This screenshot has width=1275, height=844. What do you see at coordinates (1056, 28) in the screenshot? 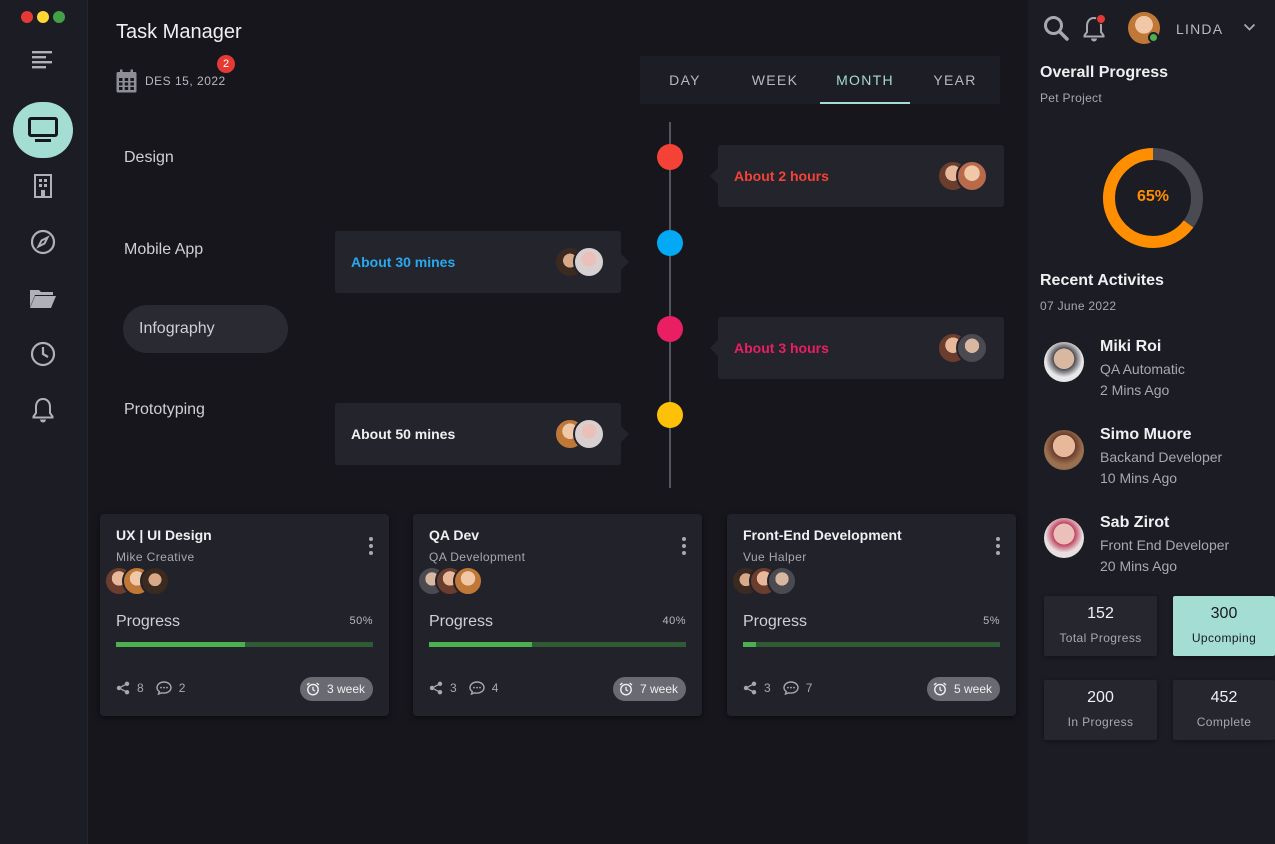
I see `search-icon` at bounding box center [1056, 28].